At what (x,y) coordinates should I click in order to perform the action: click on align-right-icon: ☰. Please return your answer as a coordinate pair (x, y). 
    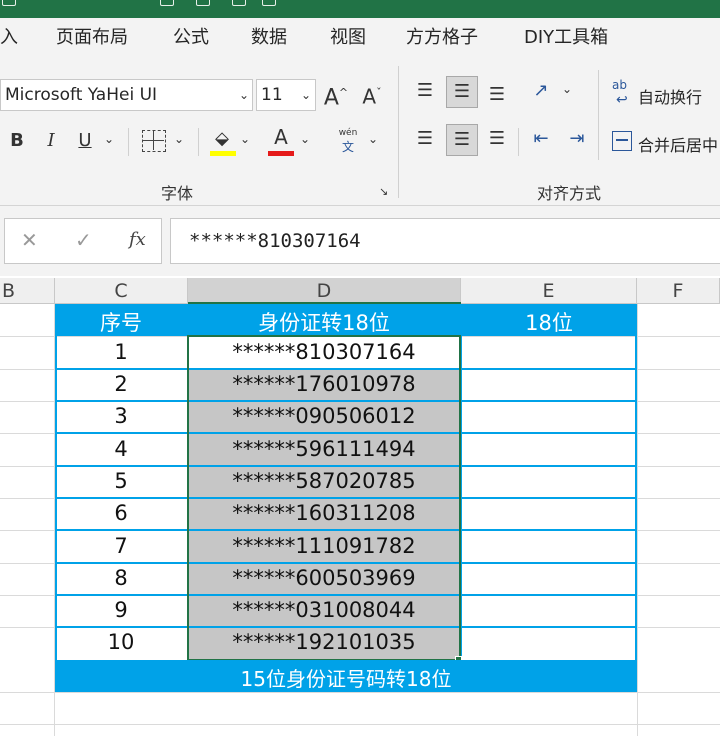
    Looking at the image, I should click on (497, 139).